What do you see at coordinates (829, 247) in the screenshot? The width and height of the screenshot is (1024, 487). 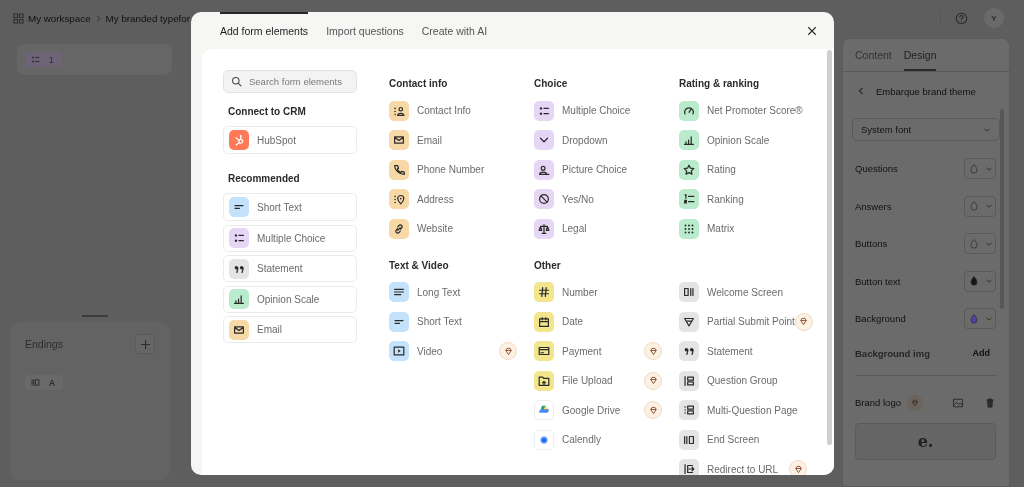 I see `scrollbar-thumb` at bounding box center [829, 247].